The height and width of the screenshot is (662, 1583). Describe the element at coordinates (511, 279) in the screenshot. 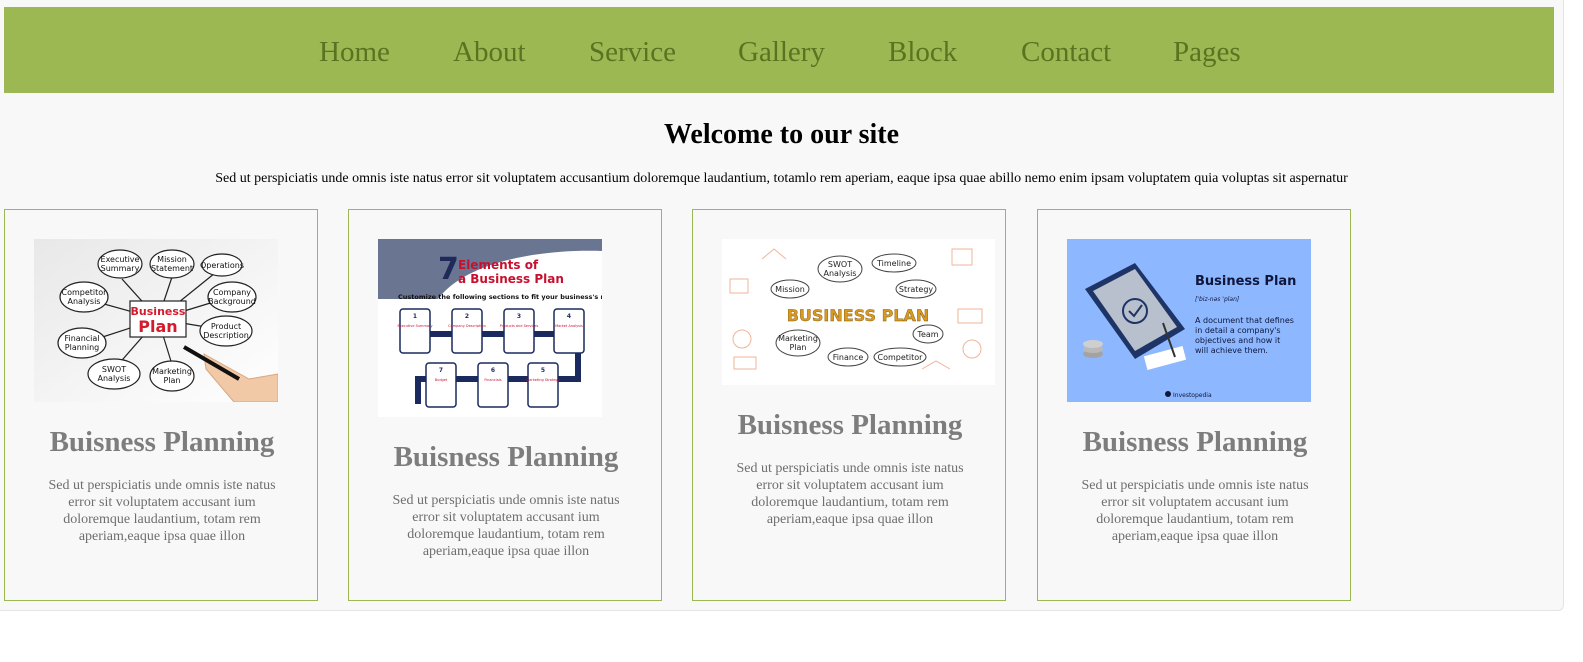

I see `infographic-heading: a Business Plan` at that location.